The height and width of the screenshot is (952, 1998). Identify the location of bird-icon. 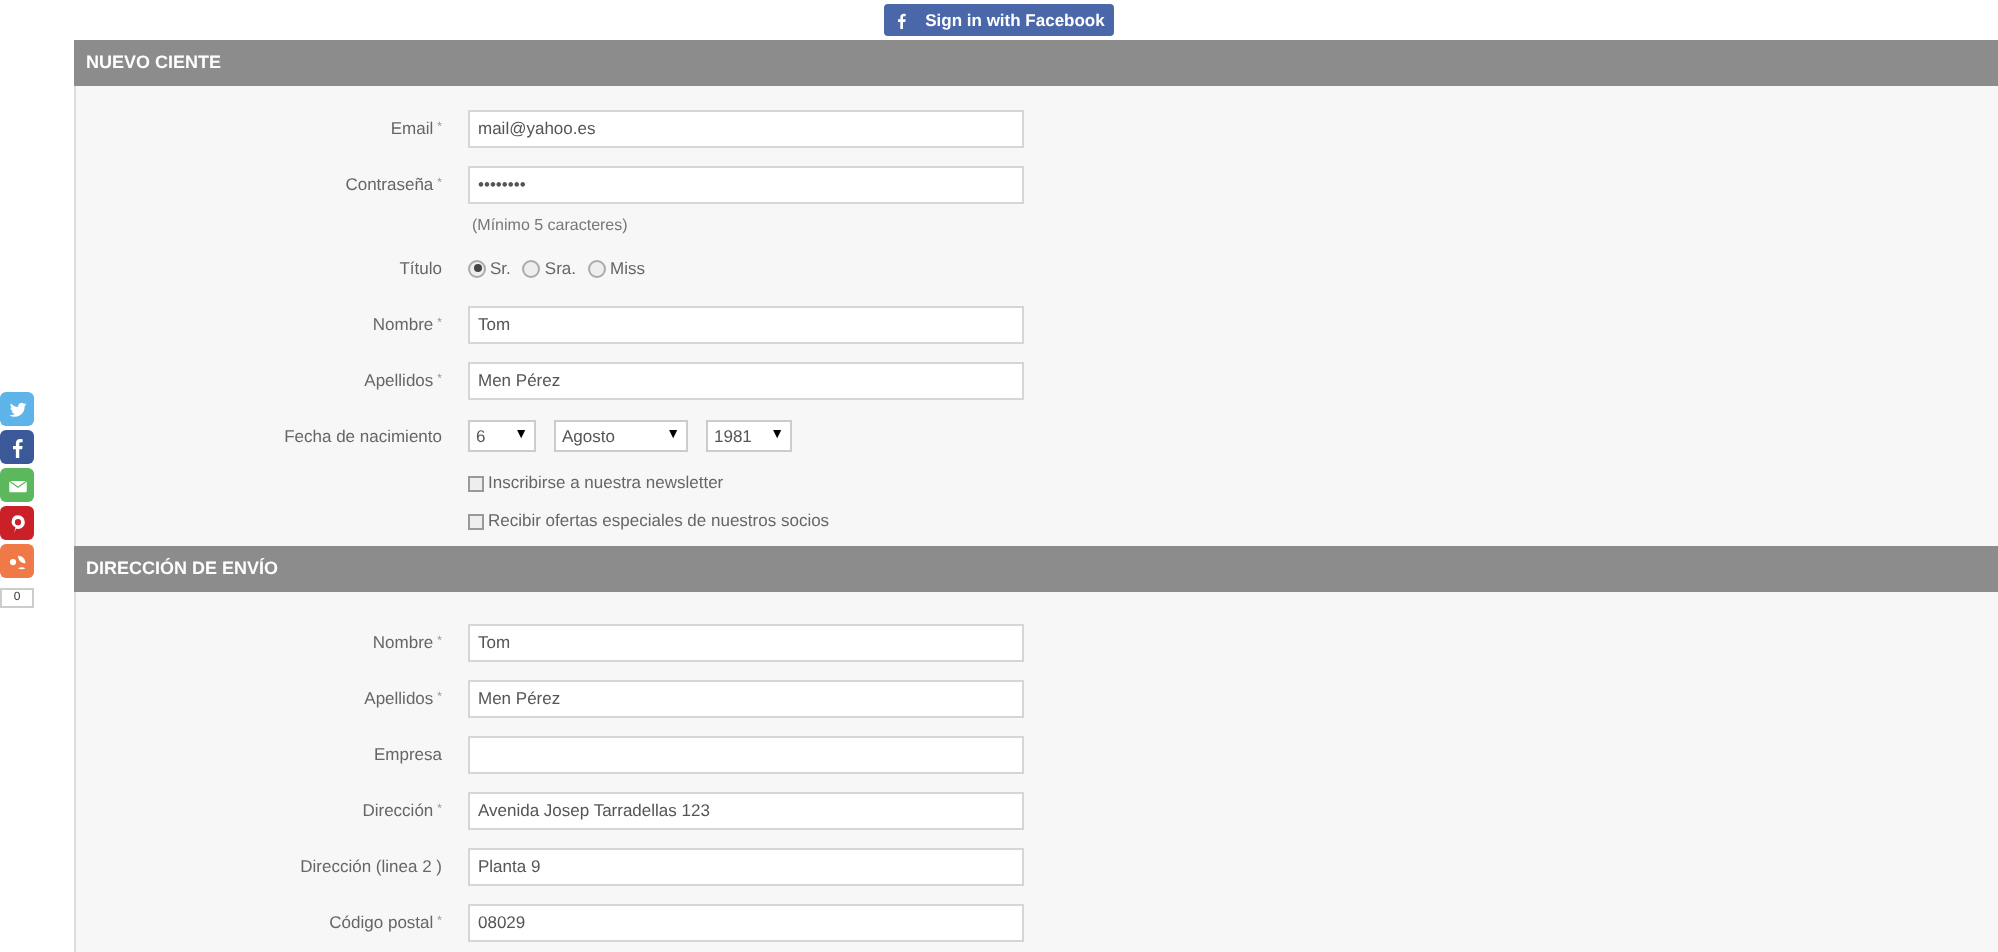
(17, 409).